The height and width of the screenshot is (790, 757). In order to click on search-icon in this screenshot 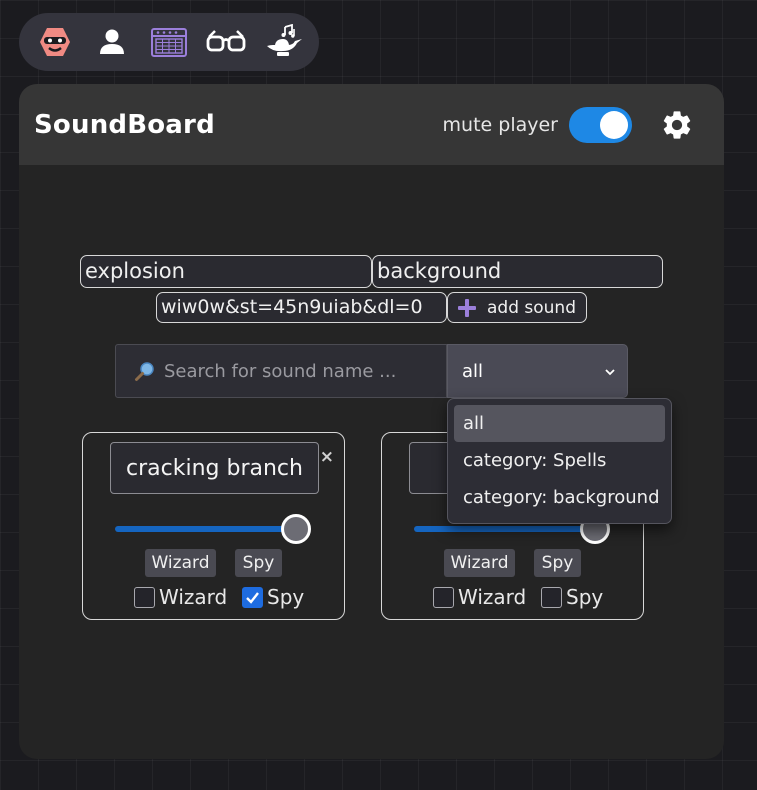, I will do `click(144, 371)`.